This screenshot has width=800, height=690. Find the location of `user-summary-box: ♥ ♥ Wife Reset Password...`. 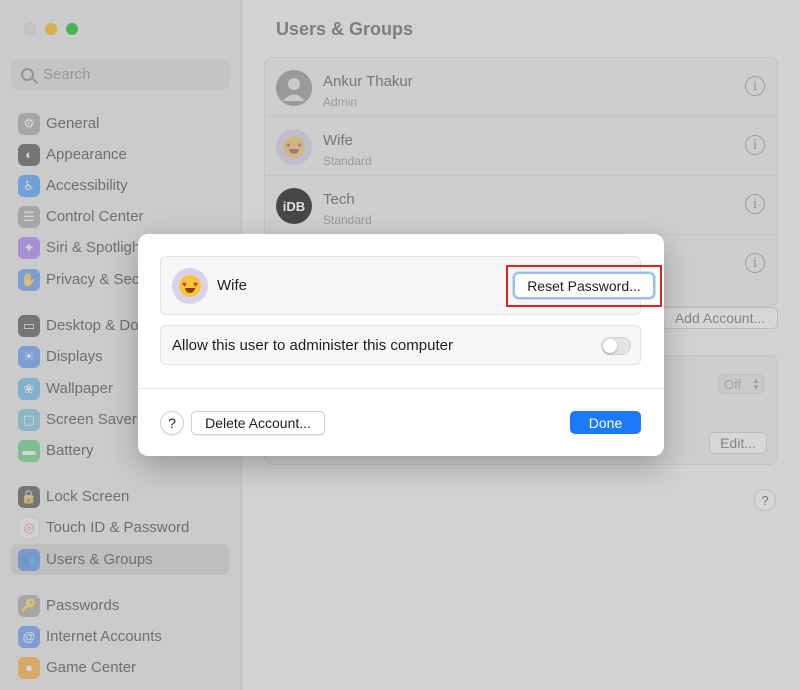

user-summary-box: ♥ ♥ Wife Reset Password... is located at coordinates (411, 285).